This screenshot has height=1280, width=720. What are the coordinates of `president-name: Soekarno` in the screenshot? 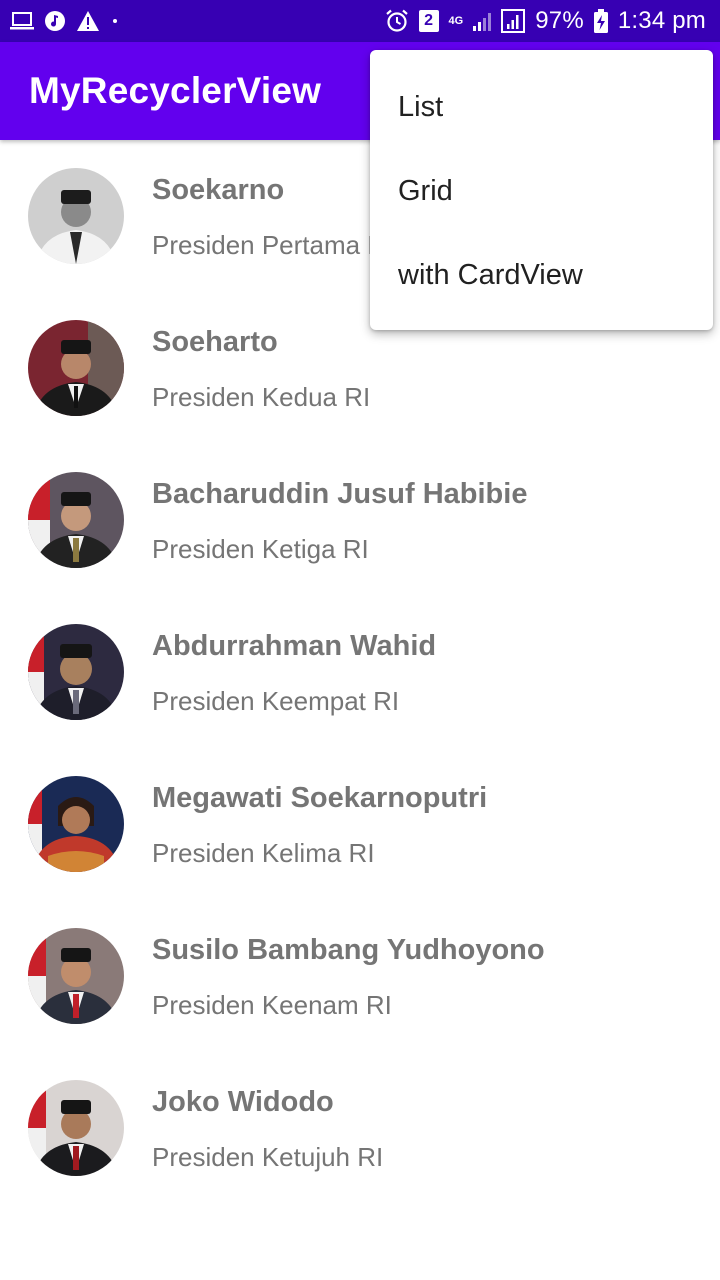 It's located at (218, 190).